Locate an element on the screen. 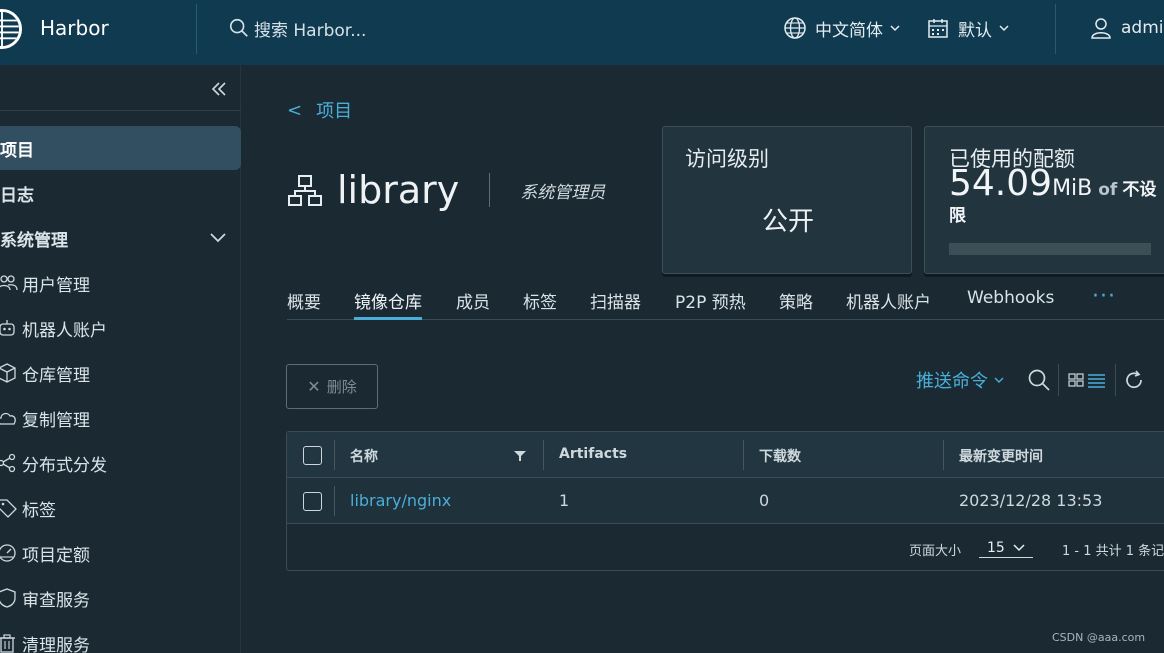 The image size is (1164, 653). more-tabs-button: ··· is located at coordinates (1104, 296).